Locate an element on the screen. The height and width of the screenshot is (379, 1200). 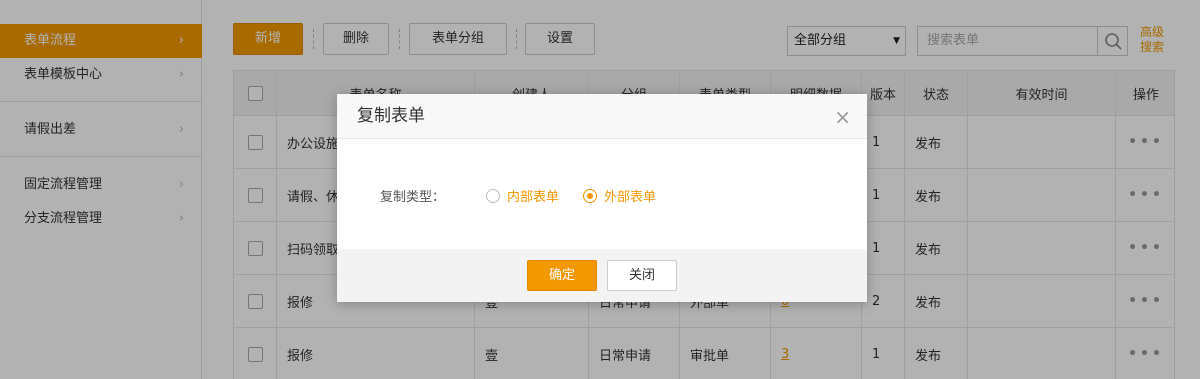
close-icon: × is located at coordinates (842, 117).